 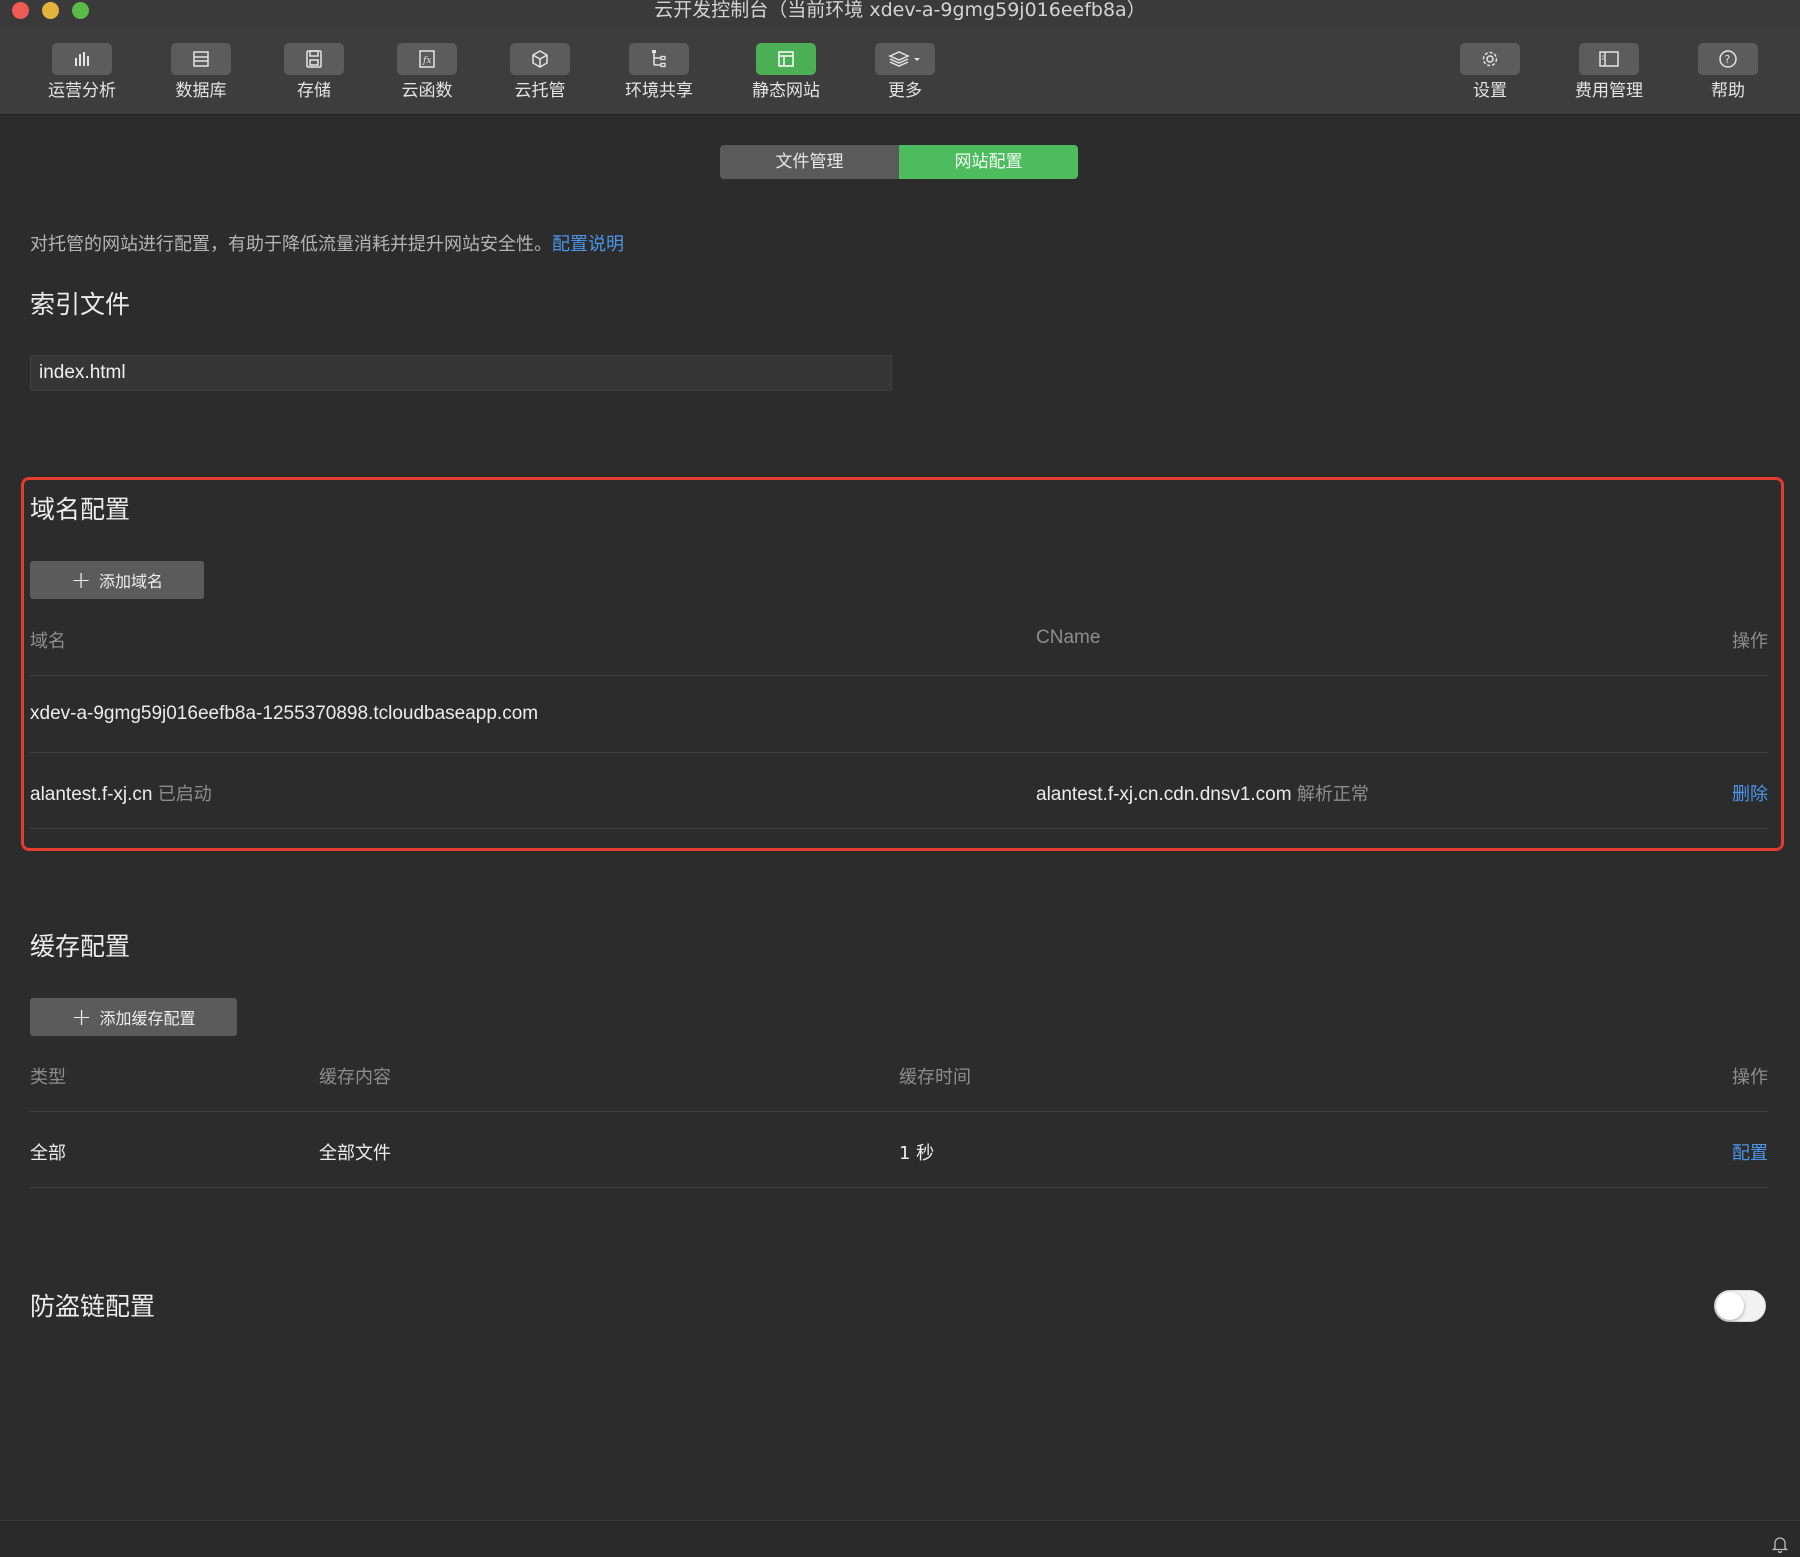 I want to click on hotlink-protection-toggle, so click(x=1740, y=1306).